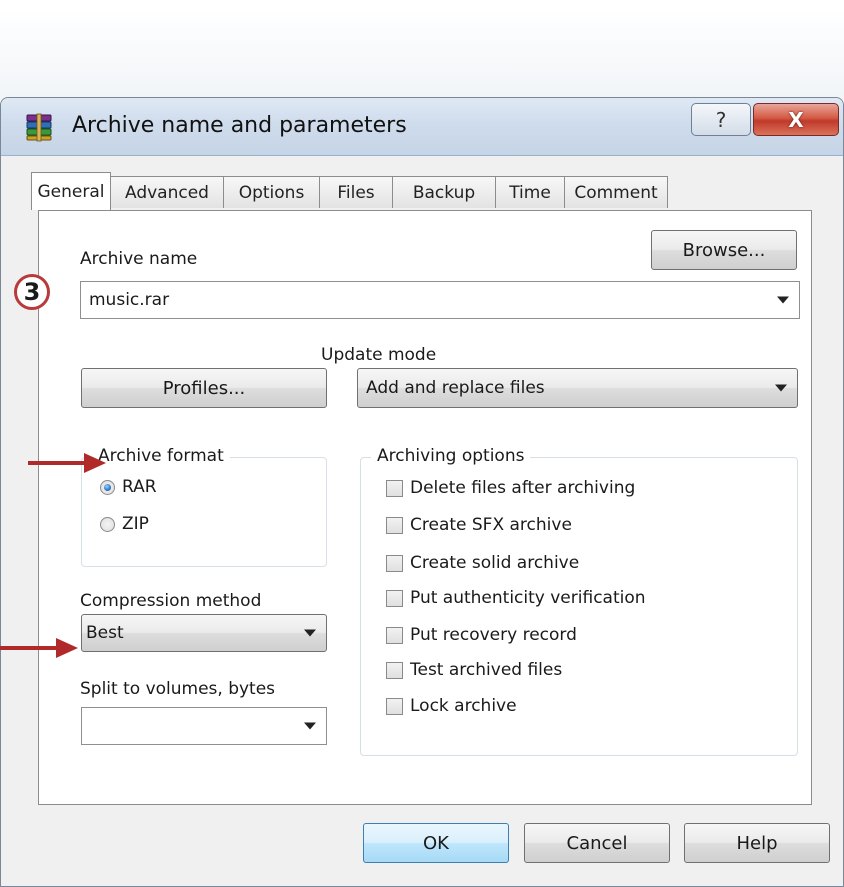 This screenshot has width=844, height=887. I want to click on checkbox-label: Delete files after archiving, so click(523, 488).